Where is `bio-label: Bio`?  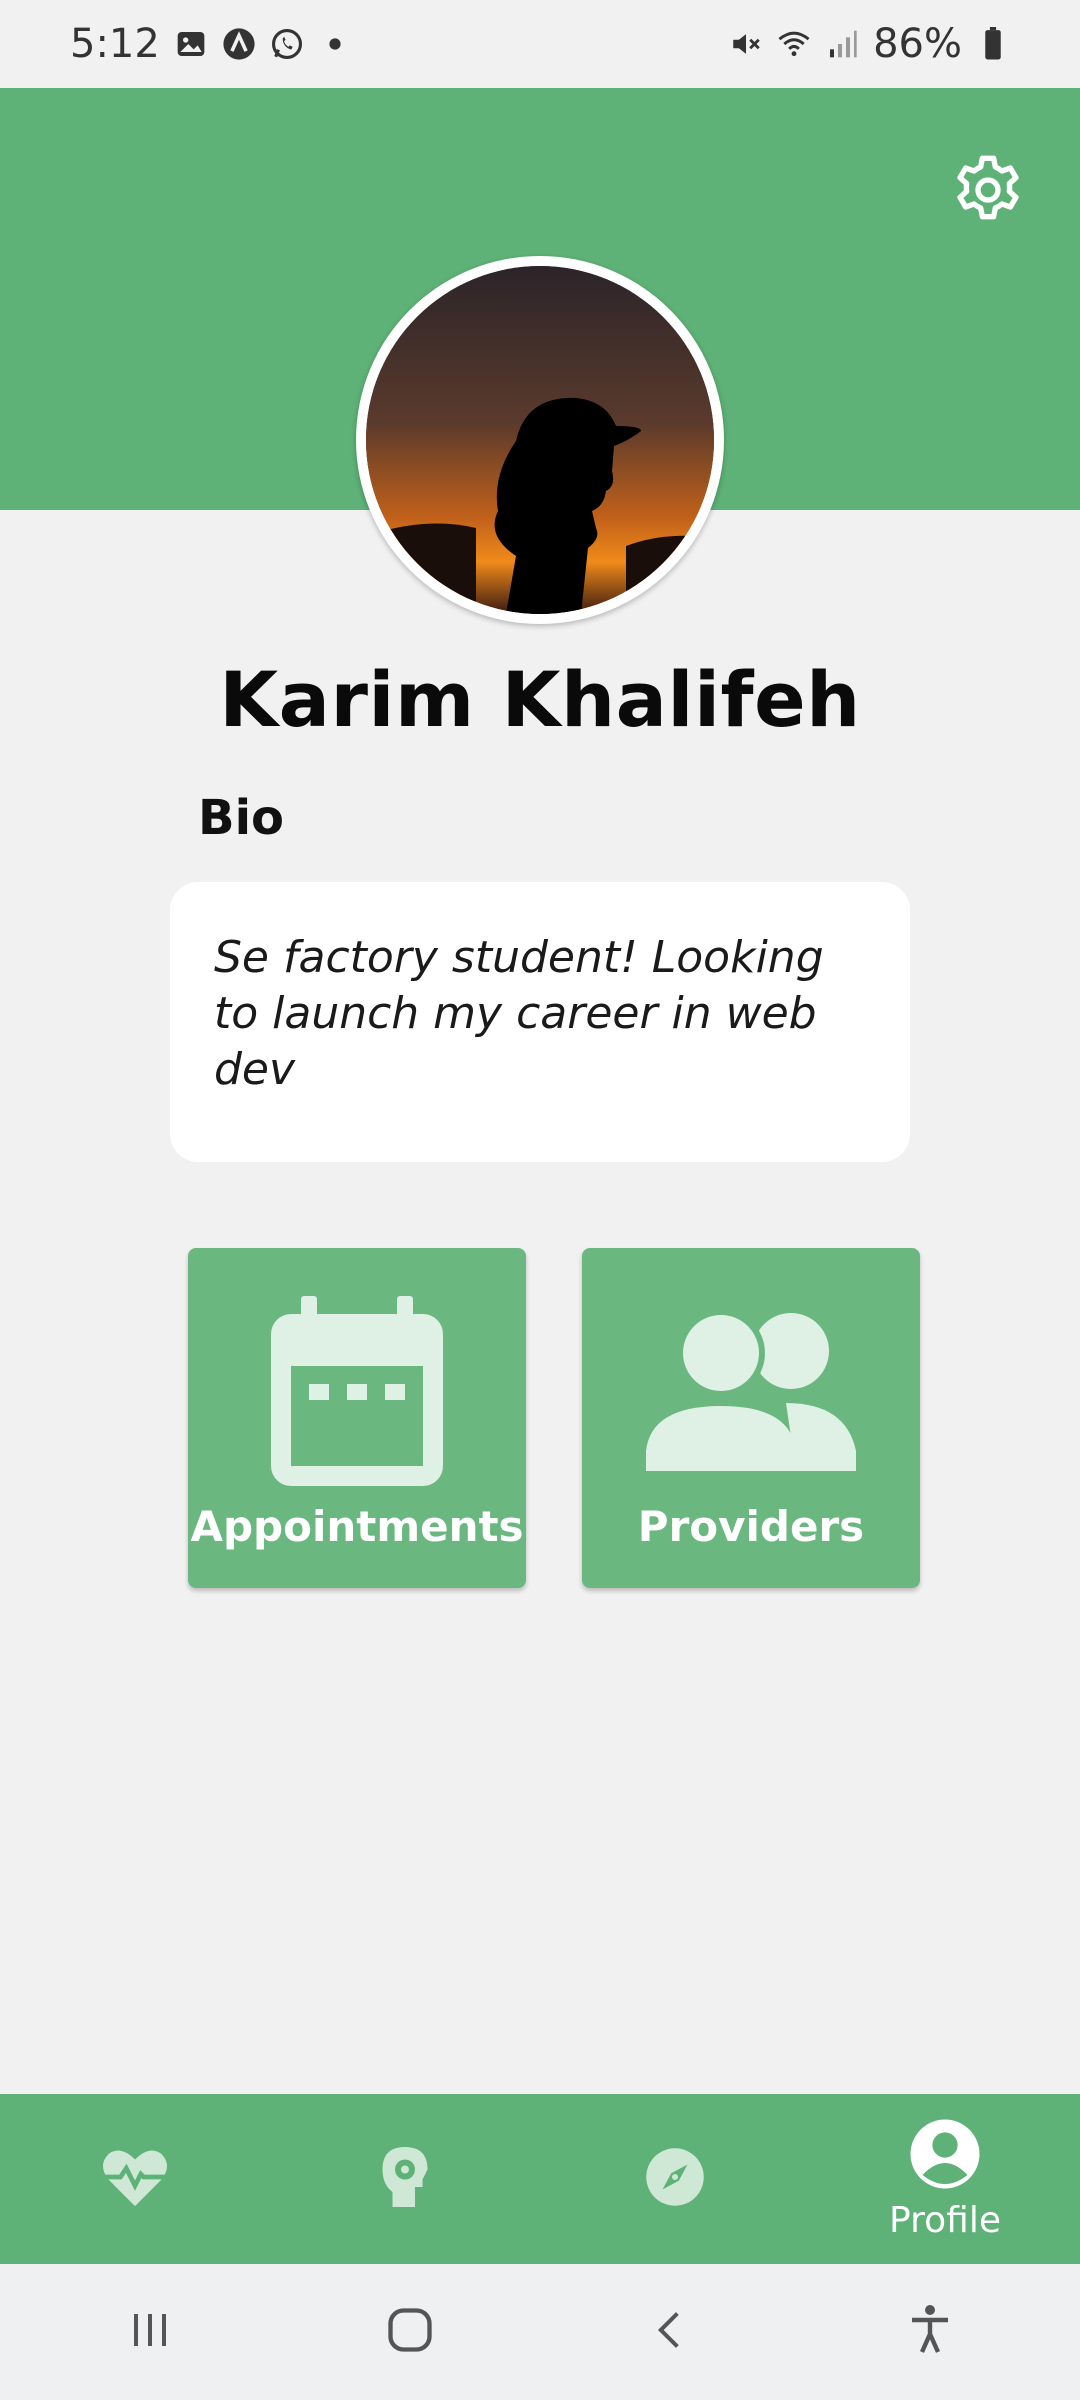 bio-label: Bio is located at coordinates (241, 818).